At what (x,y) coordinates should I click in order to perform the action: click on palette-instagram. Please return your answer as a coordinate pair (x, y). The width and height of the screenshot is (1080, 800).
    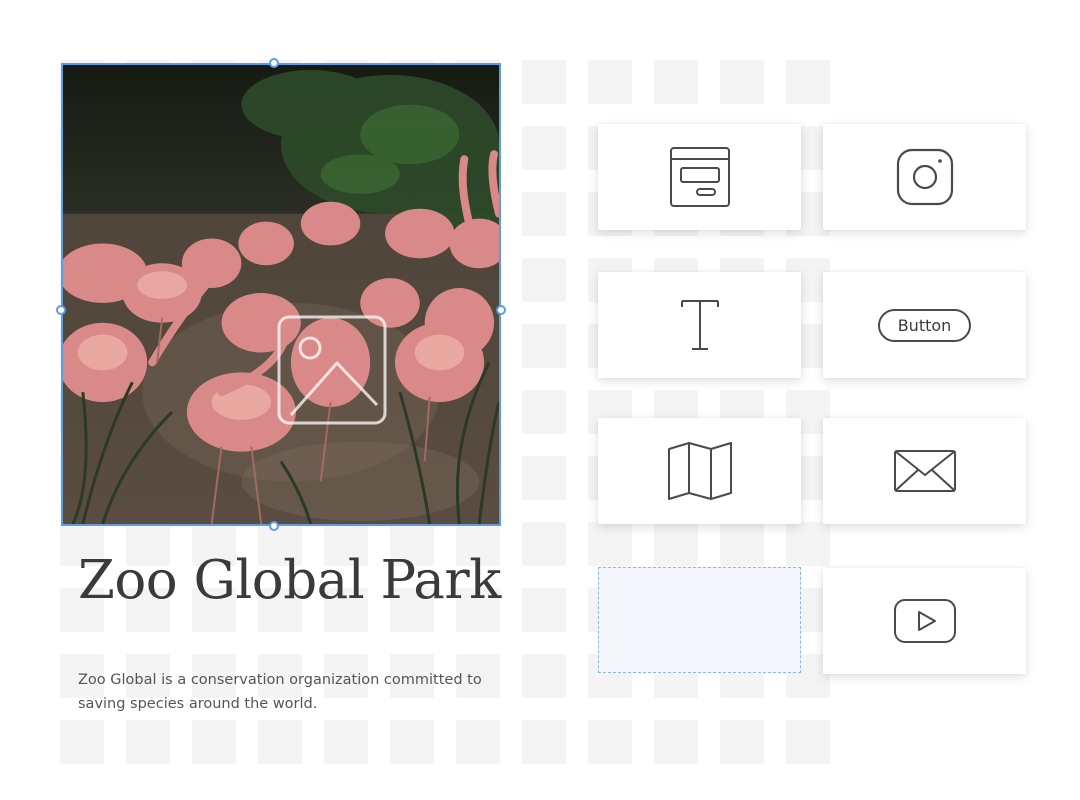
    Looking at the image, I should click on (924, 177).